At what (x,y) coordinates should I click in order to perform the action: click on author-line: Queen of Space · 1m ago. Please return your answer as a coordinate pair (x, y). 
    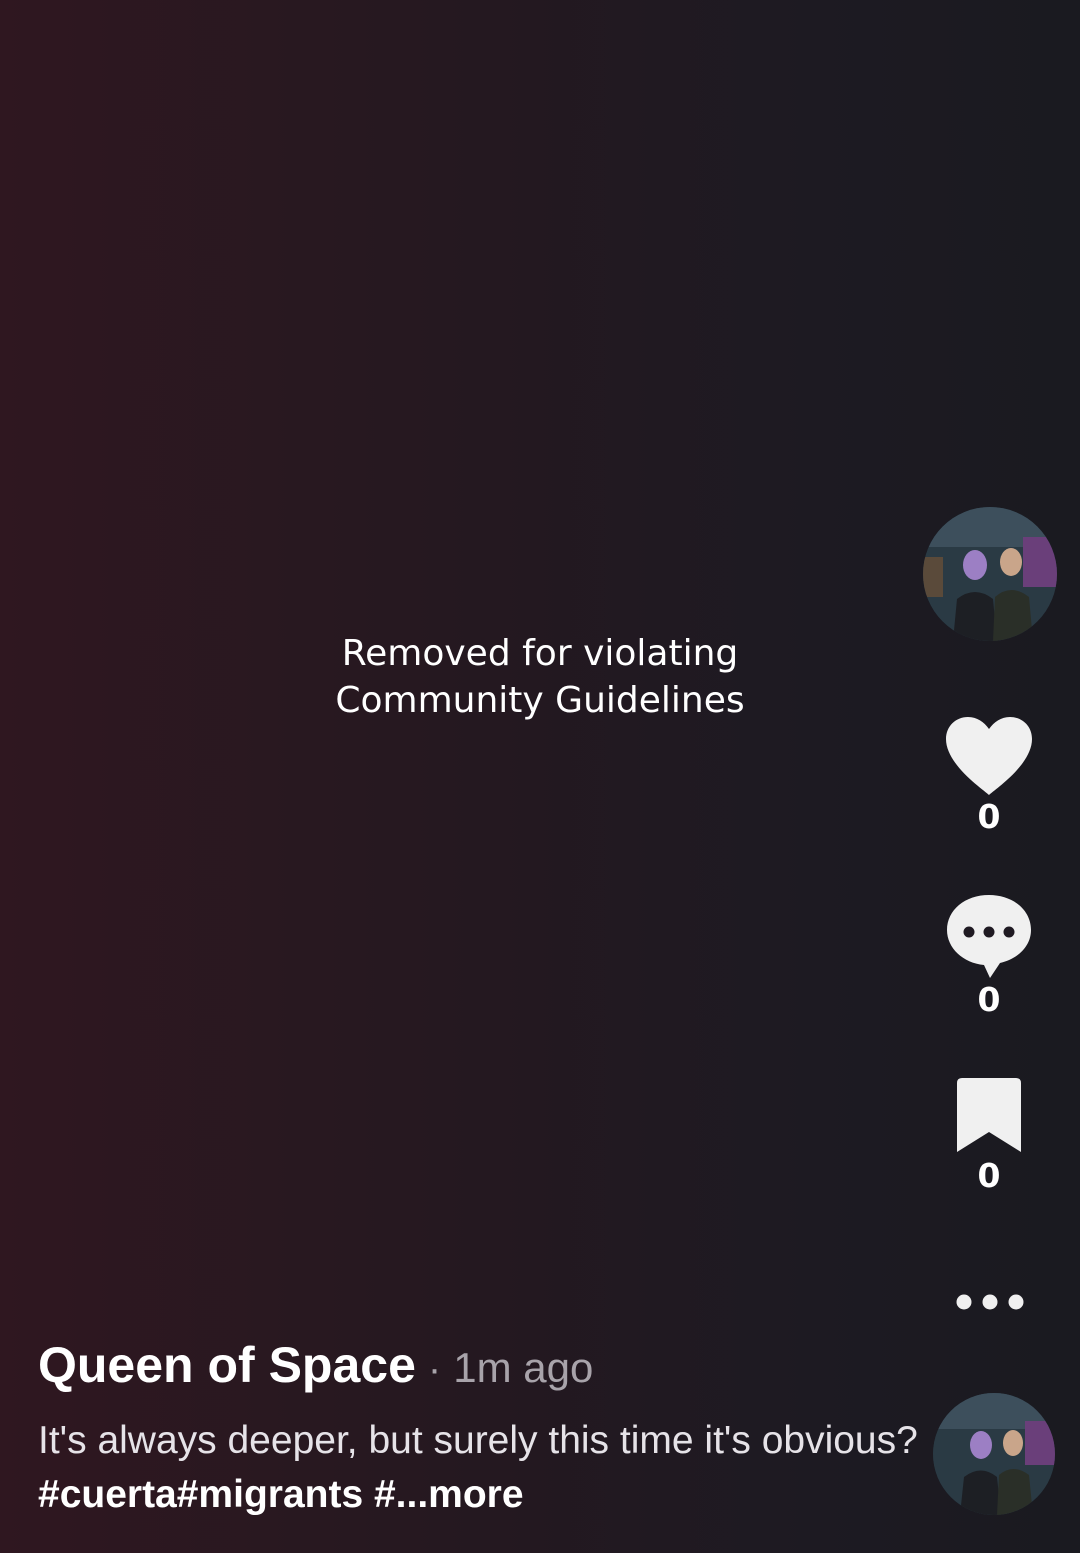
    Looking at the image, I should click on (478, 1365).